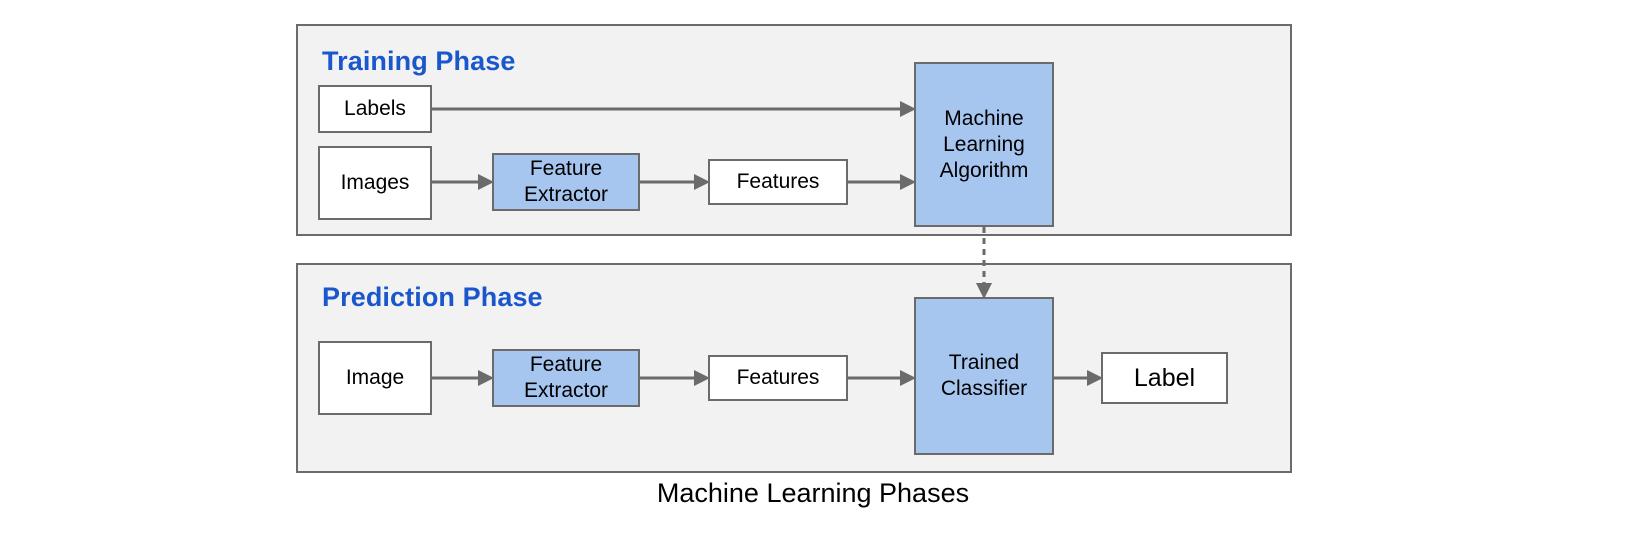  I want to click on edge-feature-extractor-to-features, so click(675, 378).